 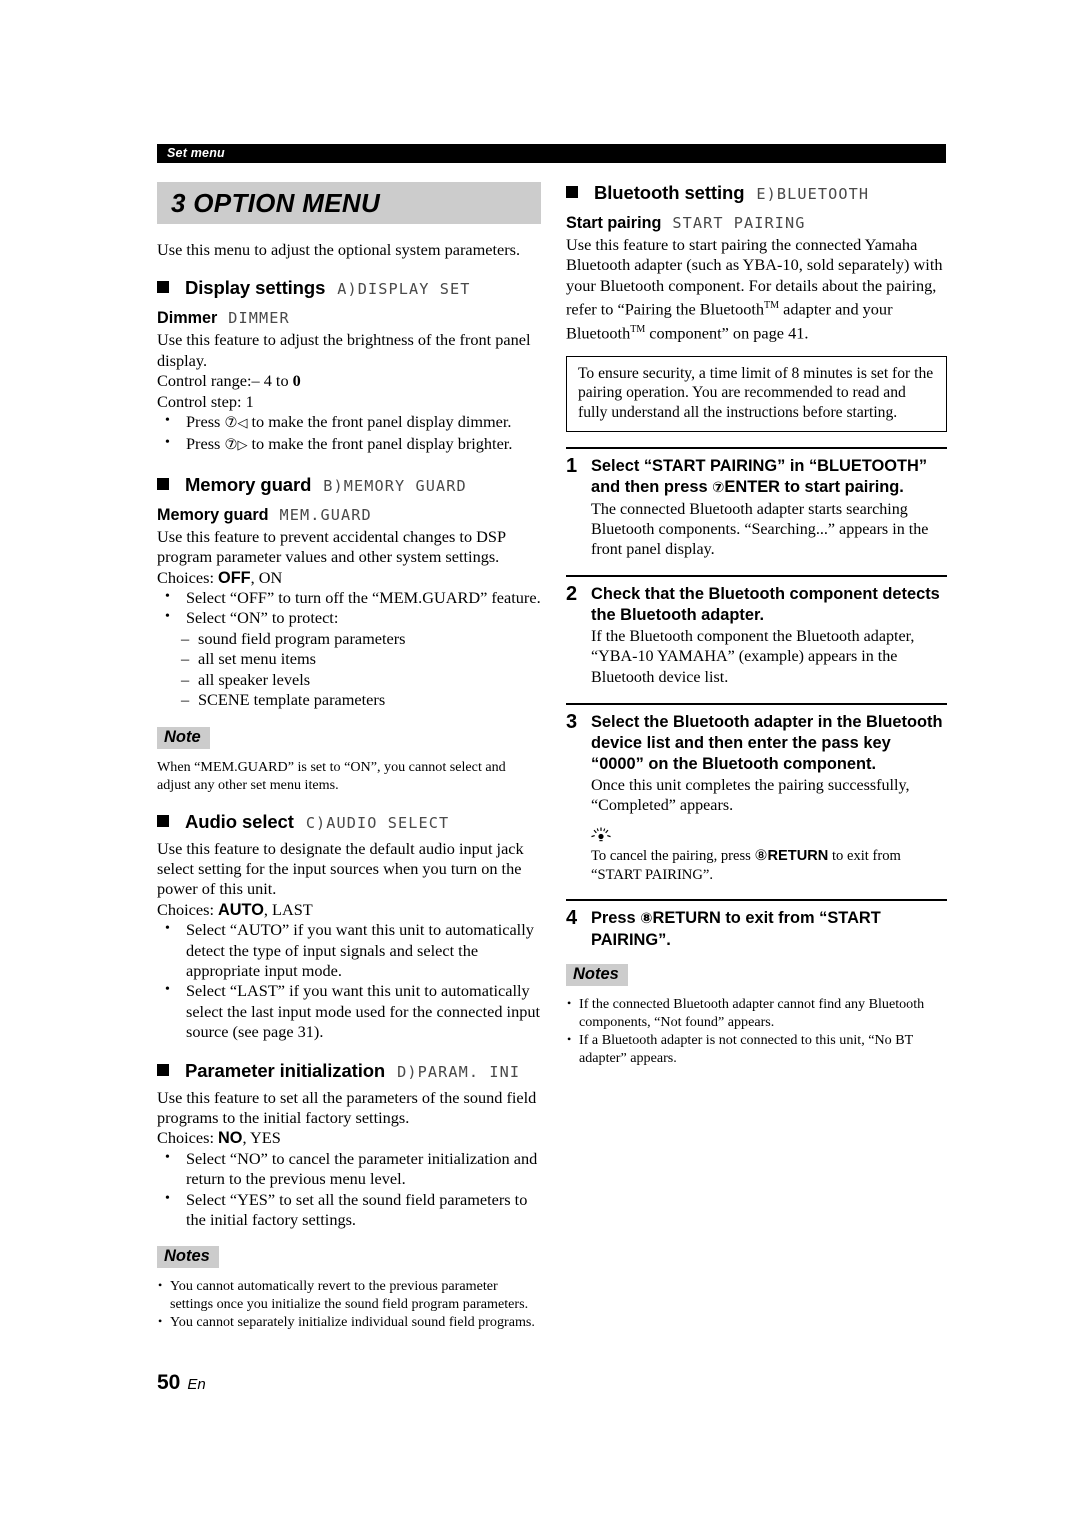 I want to click on step-number: 2, so click(x=572, y=594).